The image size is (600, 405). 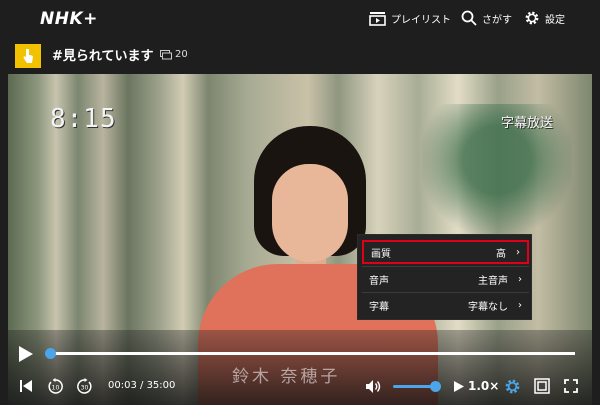 I want to click on menu-item-label: 字幕, so click(x=379, y=307).